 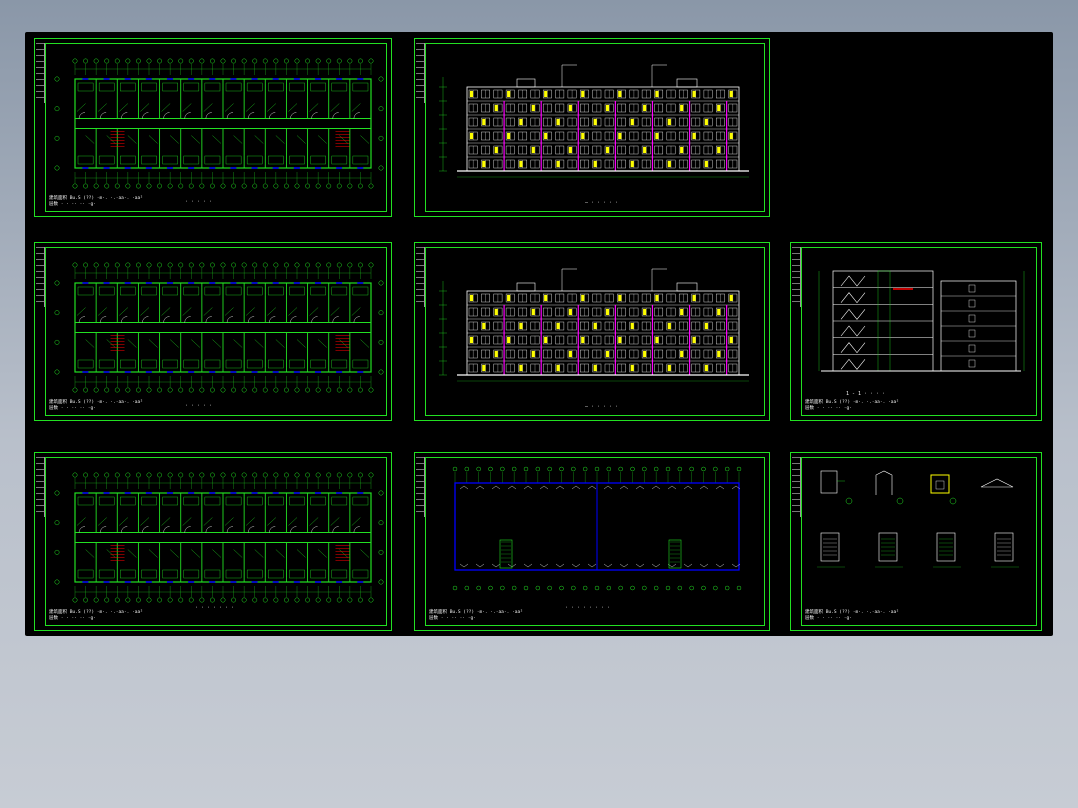 What do you see at coordinates (588, 608) in the screenshot?
I see `sheet-caption: · · · · · · · ·` at bounding box center [588, 608].